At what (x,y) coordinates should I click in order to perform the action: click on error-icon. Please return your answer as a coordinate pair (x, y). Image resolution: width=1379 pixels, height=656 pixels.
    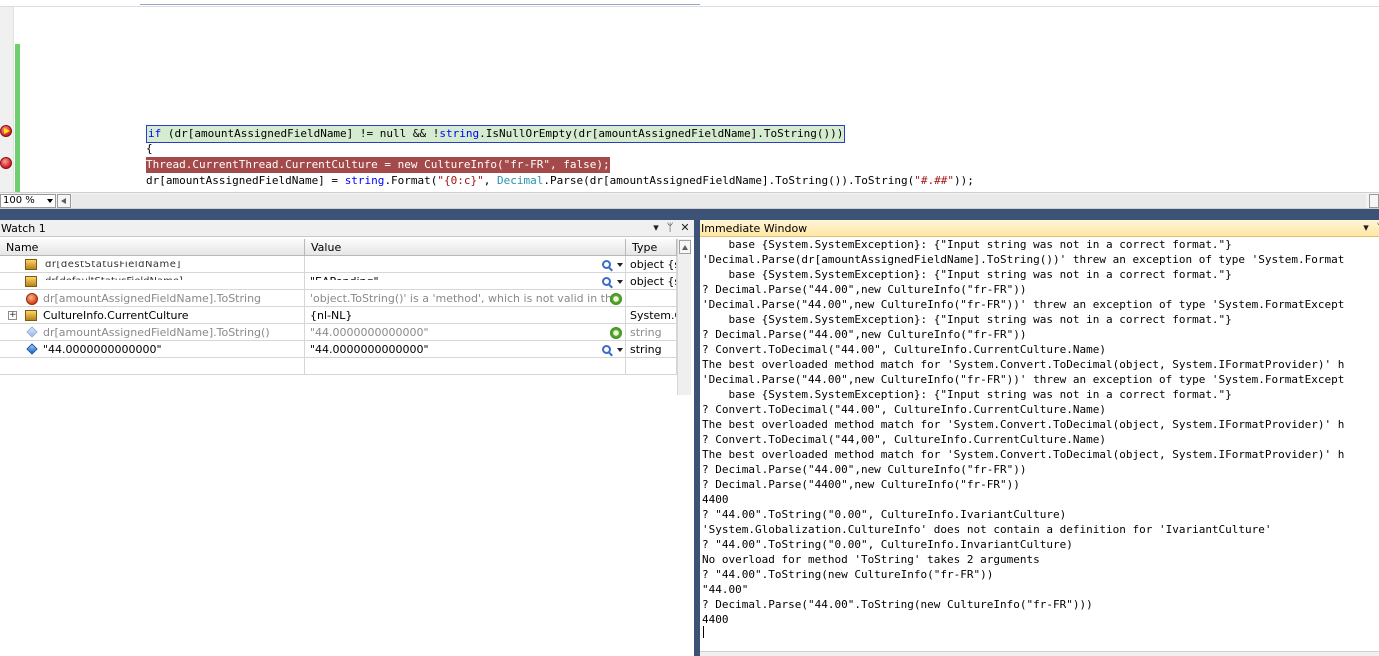
    Looking at the image, I should click on (32, 299).